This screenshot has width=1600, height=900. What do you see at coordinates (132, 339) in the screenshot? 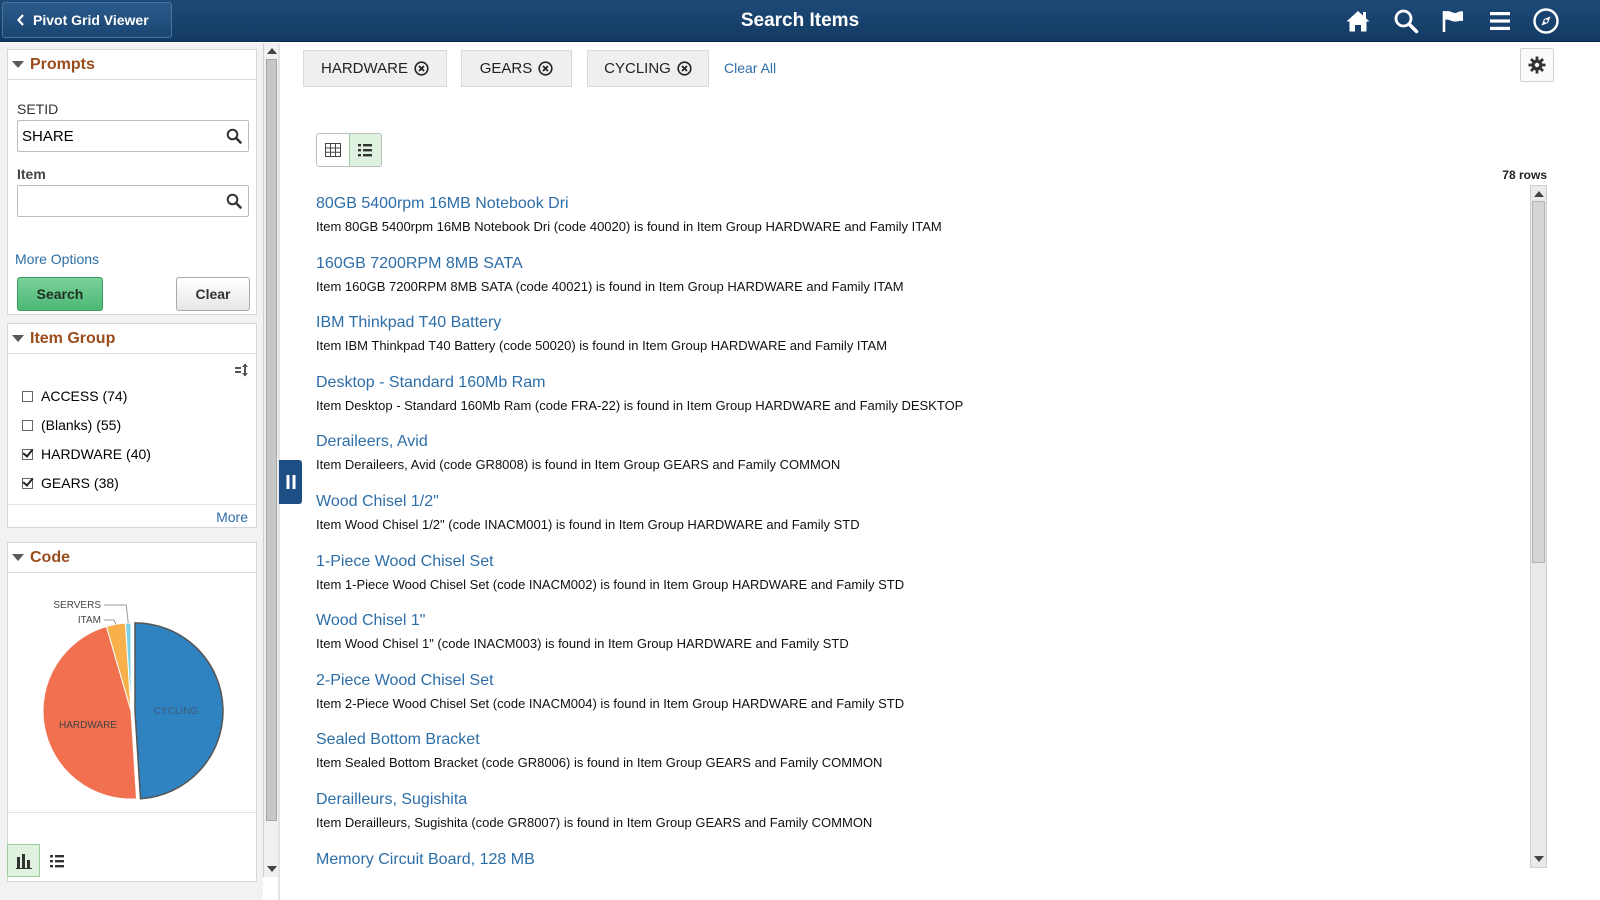
I see `item-group-header: Item Group` at bounding box center [132, 339].